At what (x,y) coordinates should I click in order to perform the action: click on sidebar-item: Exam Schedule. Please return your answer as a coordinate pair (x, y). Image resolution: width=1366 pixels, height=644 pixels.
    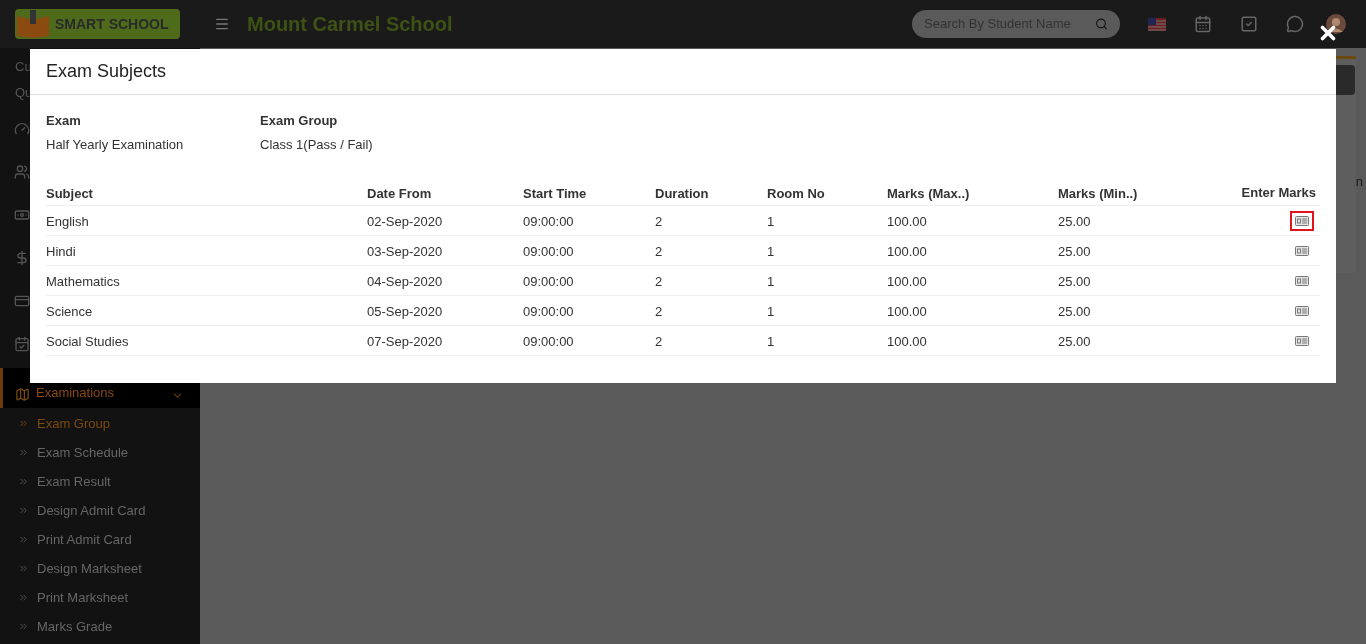
    Looking at the image, I should click on (100, 452).